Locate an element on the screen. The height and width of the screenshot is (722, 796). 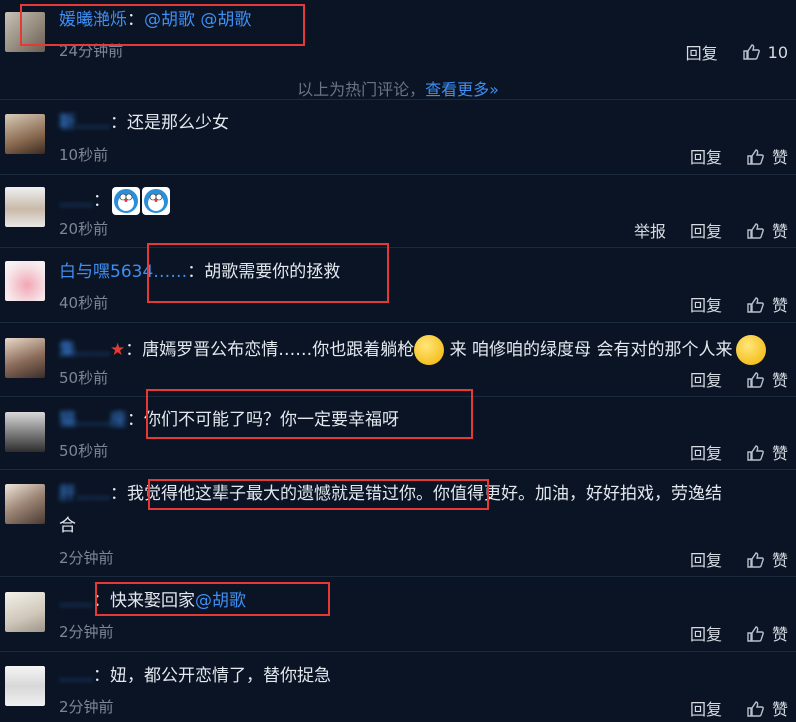
hot-comments-banner: 以上为热门评论，查看更多» is located at coordinates (398, 88).